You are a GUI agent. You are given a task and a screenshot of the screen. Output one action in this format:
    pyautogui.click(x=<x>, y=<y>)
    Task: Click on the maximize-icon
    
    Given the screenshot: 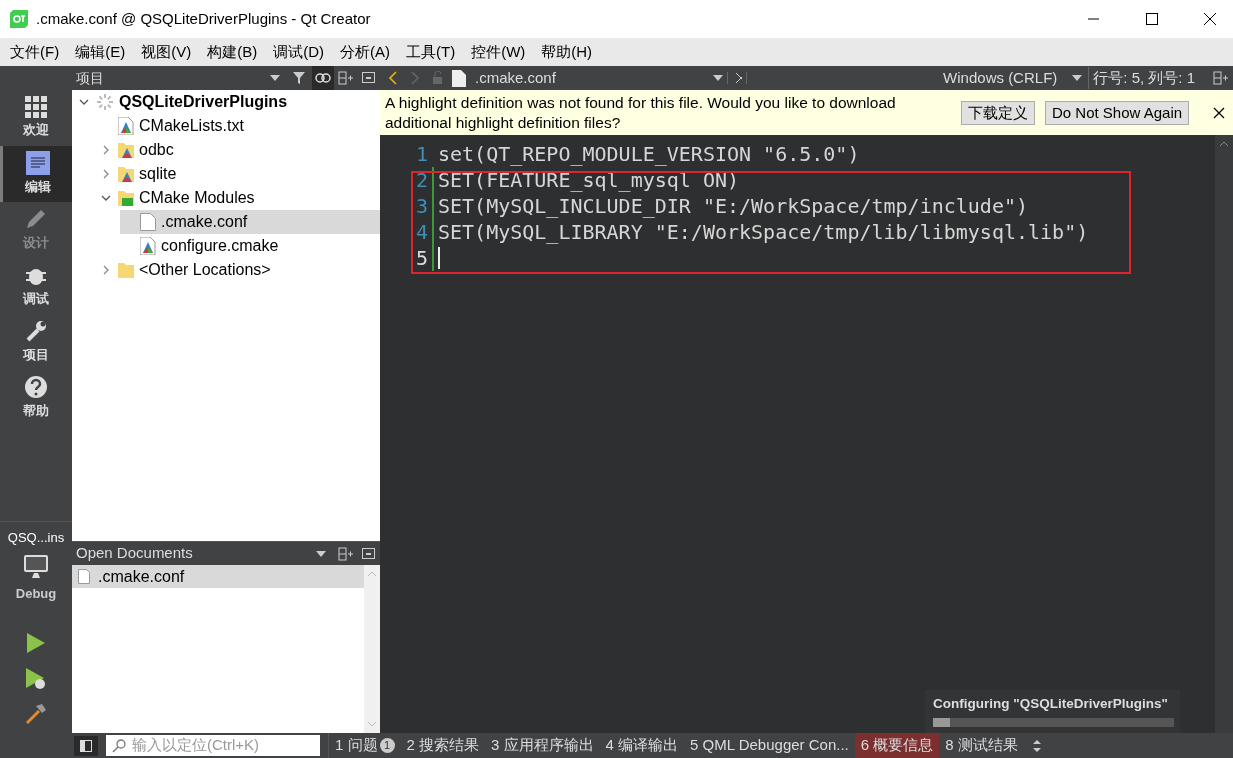 What is the action you would take?
    pyautogui.click(x=1152, y=19)
    